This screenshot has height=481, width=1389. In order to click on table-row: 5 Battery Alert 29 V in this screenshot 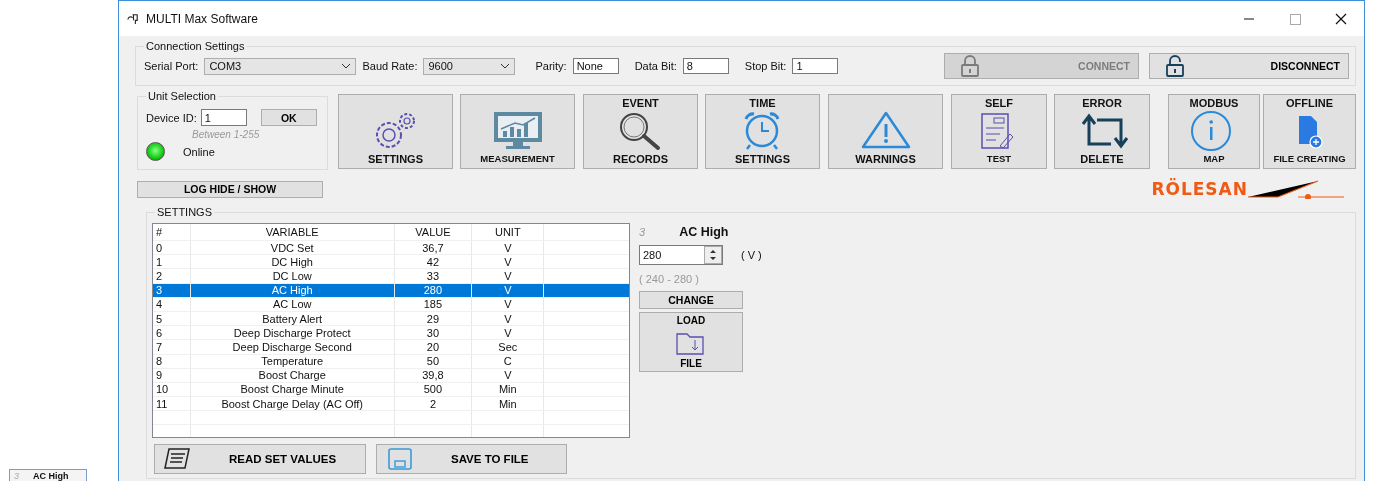, I will do `click(391, 318)`.